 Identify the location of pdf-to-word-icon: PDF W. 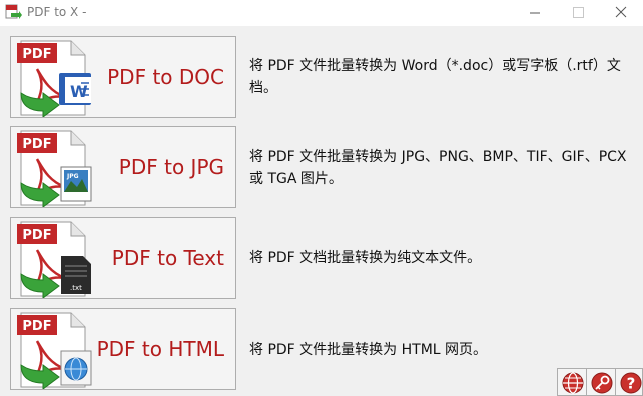
(54, 78).